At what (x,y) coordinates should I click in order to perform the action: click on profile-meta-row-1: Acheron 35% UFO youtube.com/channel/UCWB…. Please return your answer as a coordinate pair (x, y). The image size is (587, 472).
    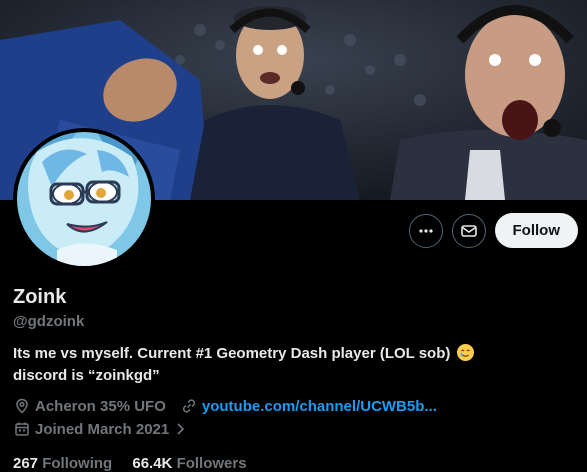
    Looking at the image, I should click on (225, 406).